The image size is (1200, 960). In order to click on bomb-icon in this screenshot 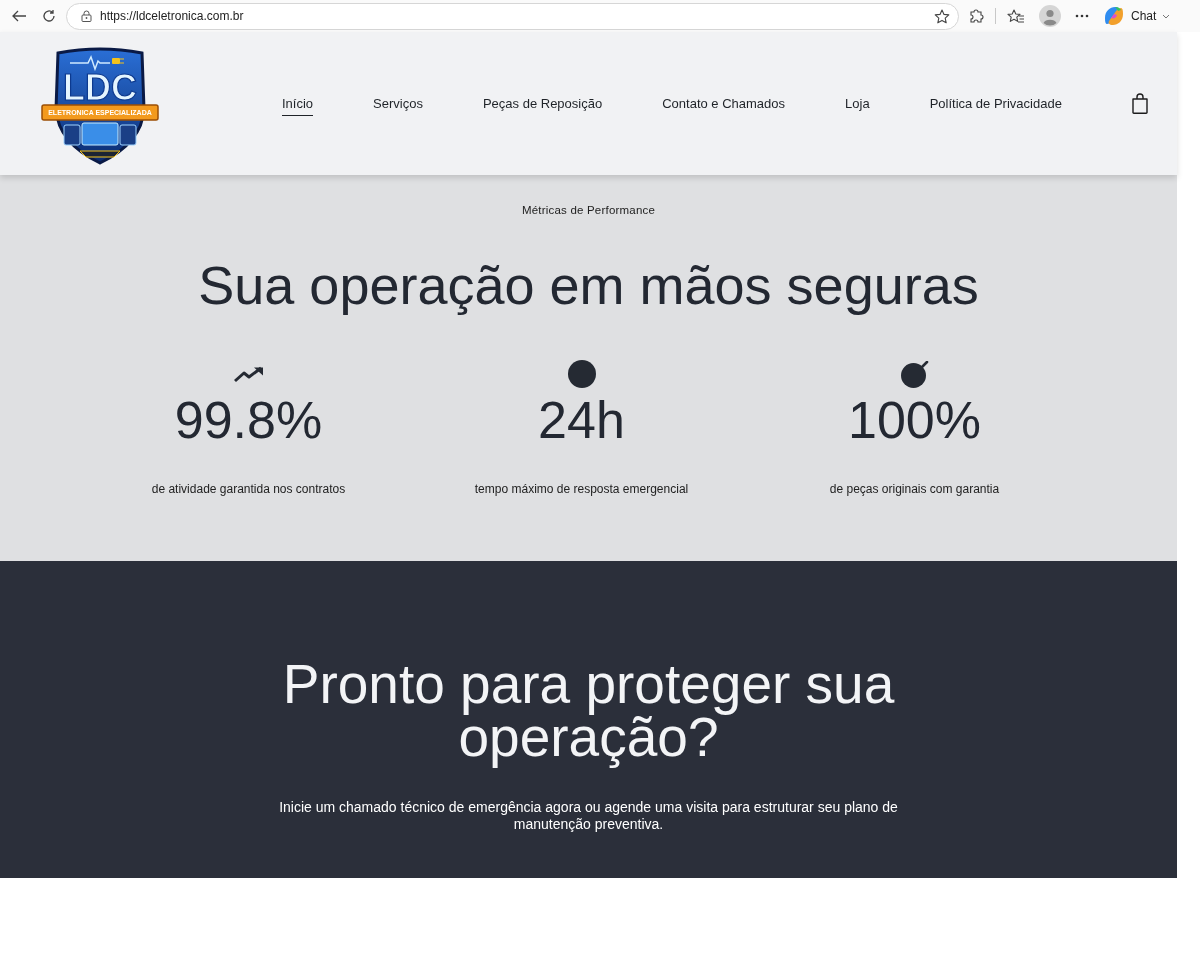, I will do `click(914, 374)`.